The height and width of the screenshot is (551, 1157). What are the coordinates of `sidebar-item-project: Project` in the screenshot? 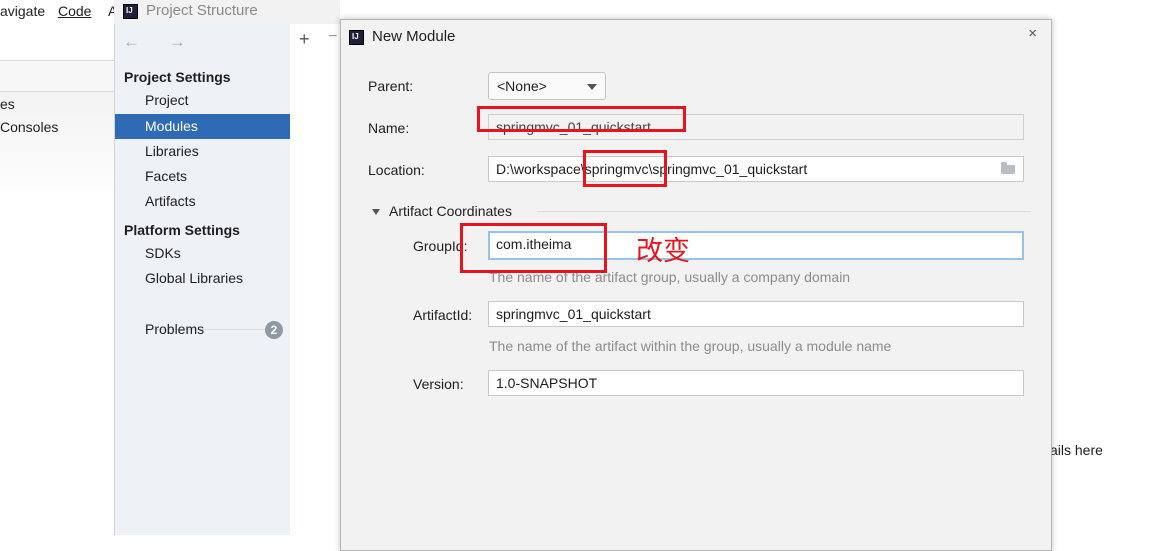 It's located at (202, 100).